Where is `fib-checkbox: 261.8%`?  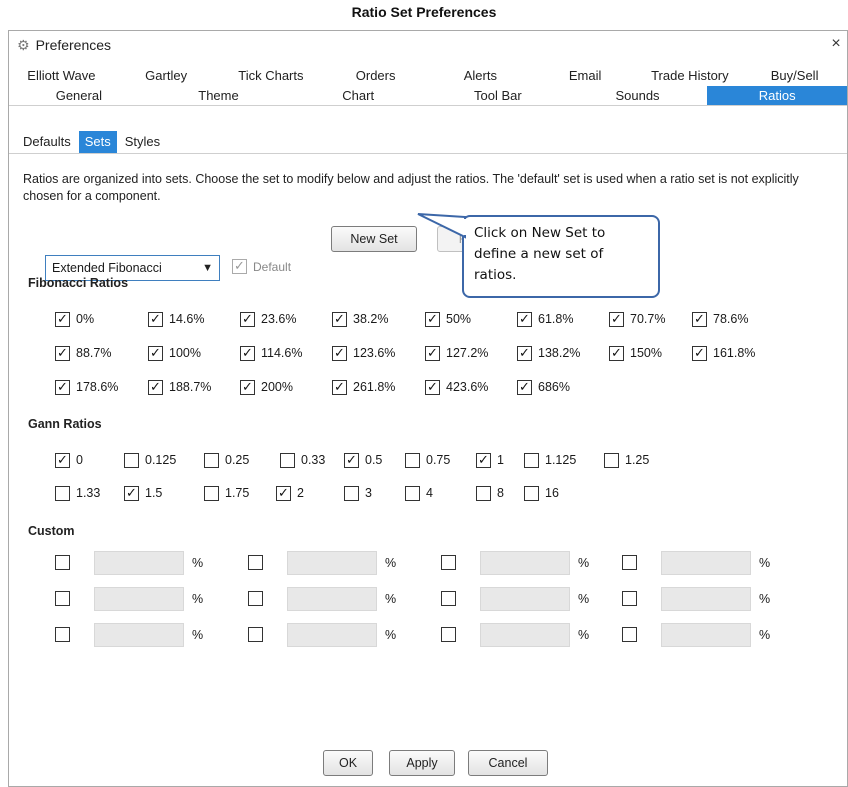 fib-checkbox: 261.8% is located at coordinates (363, 387).